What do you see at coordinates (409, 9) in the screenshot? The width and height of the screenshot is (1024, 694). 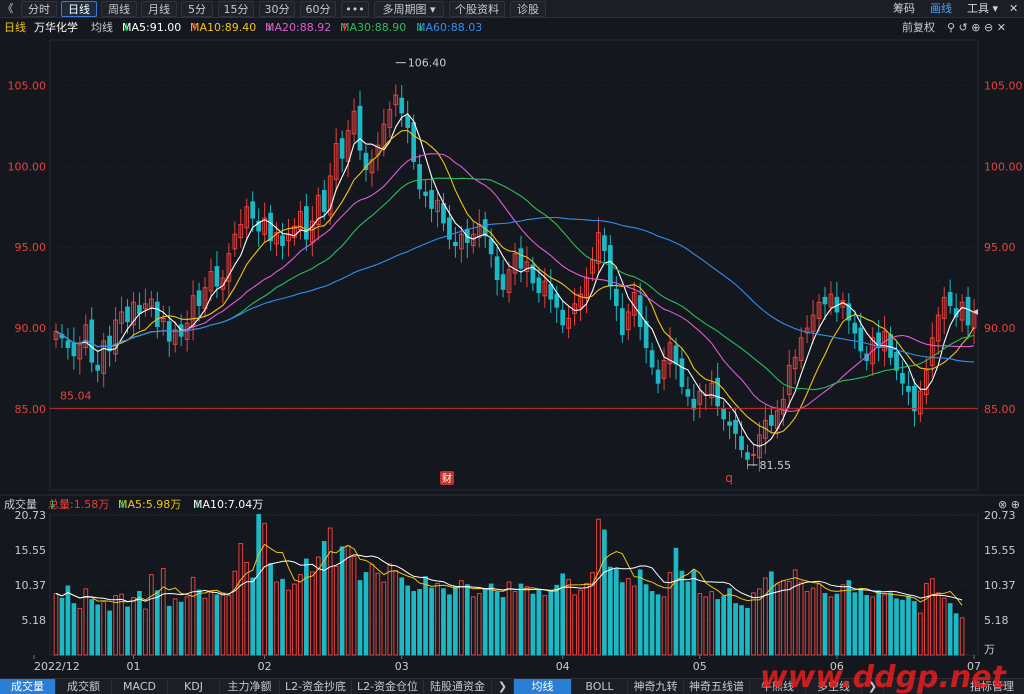 I see `multi-period-dropdown: 多周期图 ▾` at bounding box center [409, 9].